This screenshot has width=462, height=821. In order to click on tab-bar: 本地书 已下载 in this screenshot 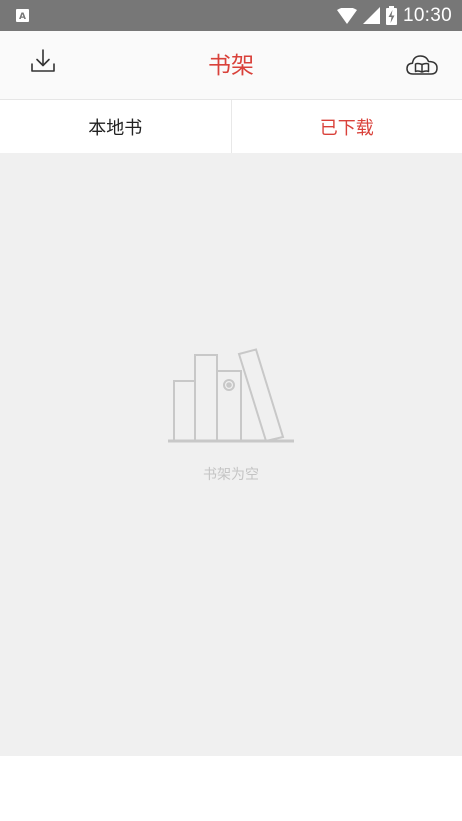, I will do `click(231, 126)`.